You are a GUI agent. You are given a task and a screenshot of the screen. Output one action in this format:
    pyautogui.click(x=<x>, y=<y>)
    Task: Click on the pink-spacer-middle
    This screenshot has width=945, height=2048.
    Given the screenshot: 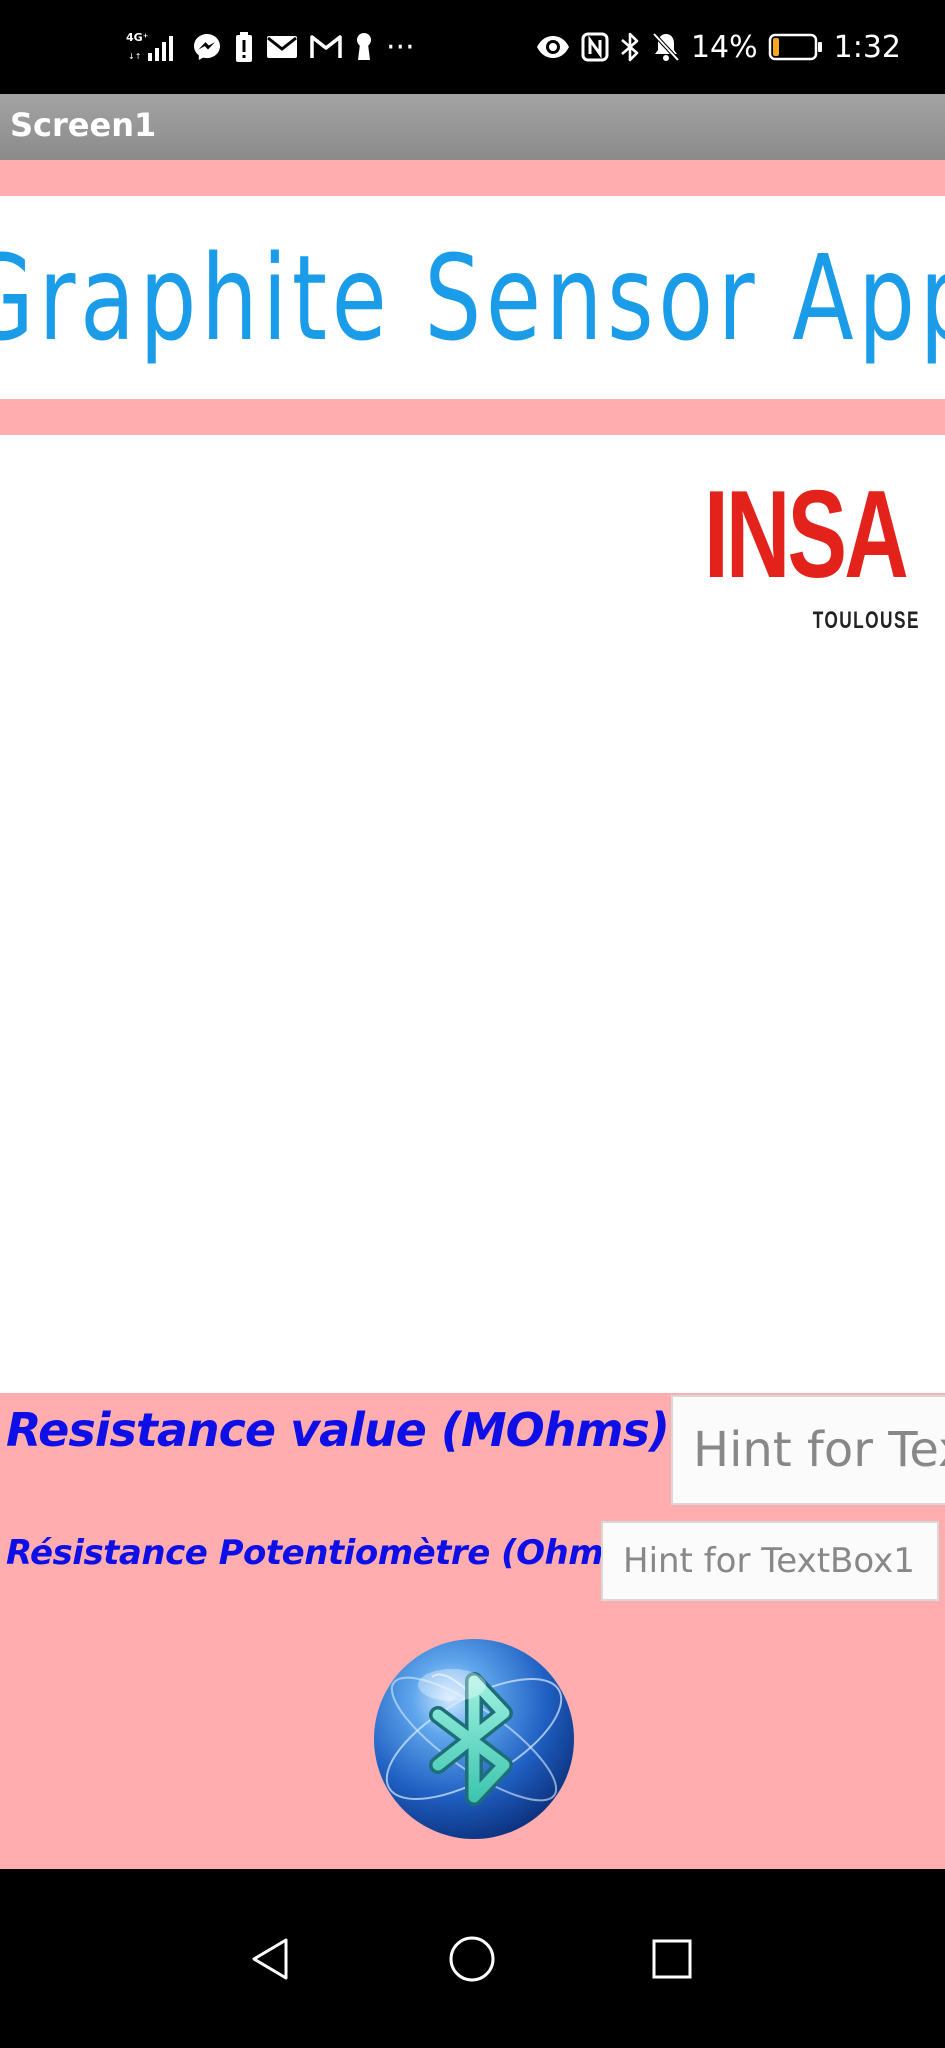 What is the action you would take?
    pyautogui.click(x=472, y=417)
    